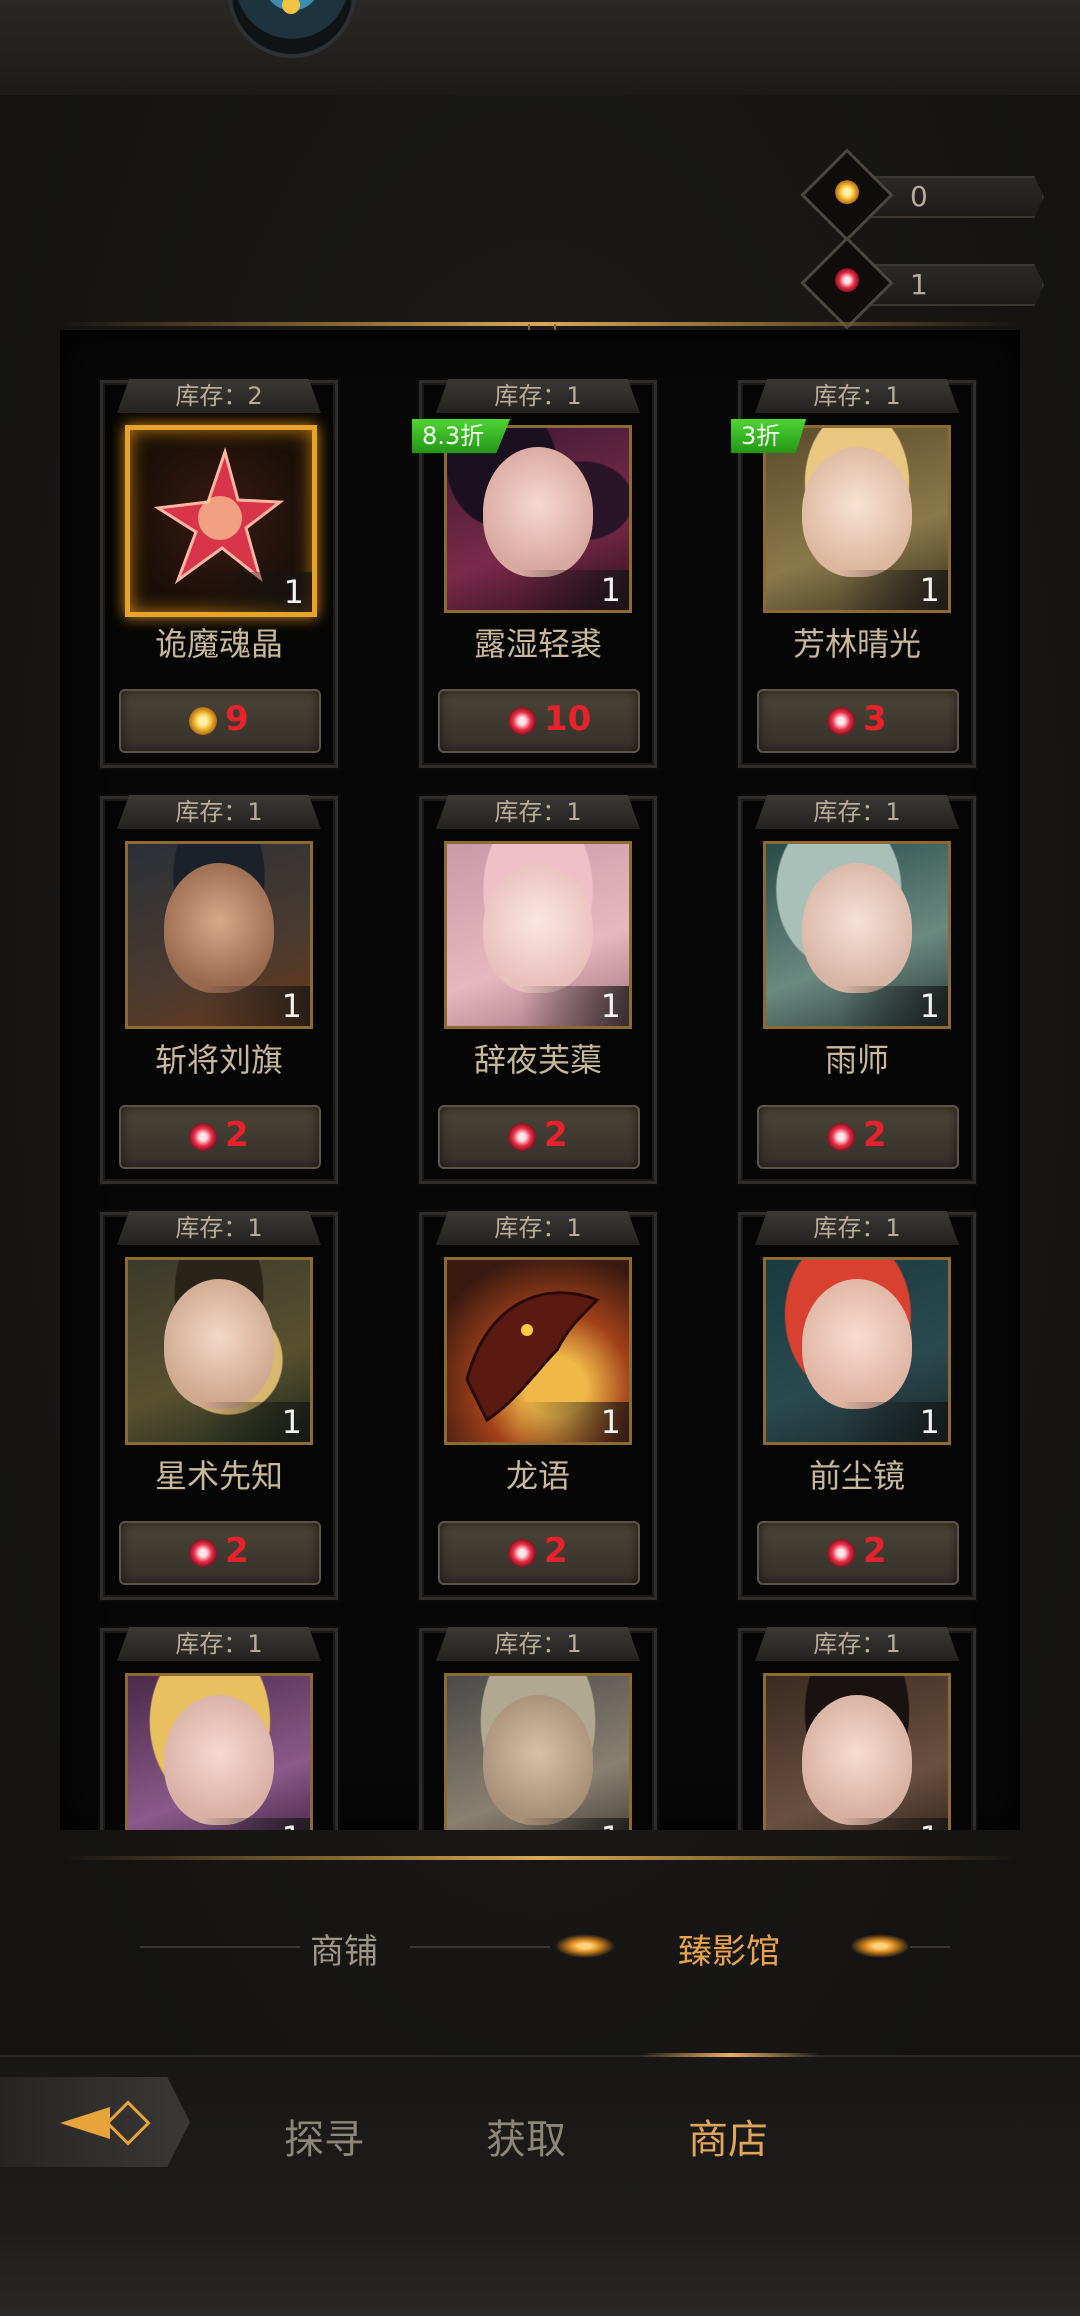 This screenshot has height=2316, width=1080. What do you see at coordinates (219, 396) in the screenshot?
I see `stock-label: 库存：2` at bounding box center [219, 396].